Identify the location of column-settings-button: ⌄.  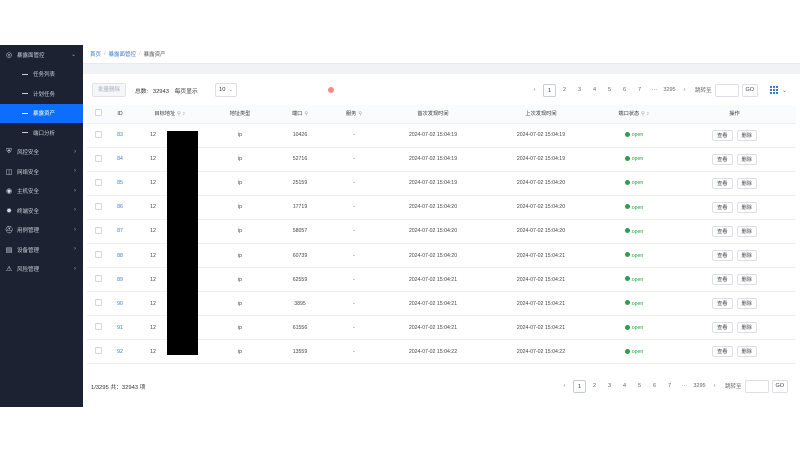
(781, 90).